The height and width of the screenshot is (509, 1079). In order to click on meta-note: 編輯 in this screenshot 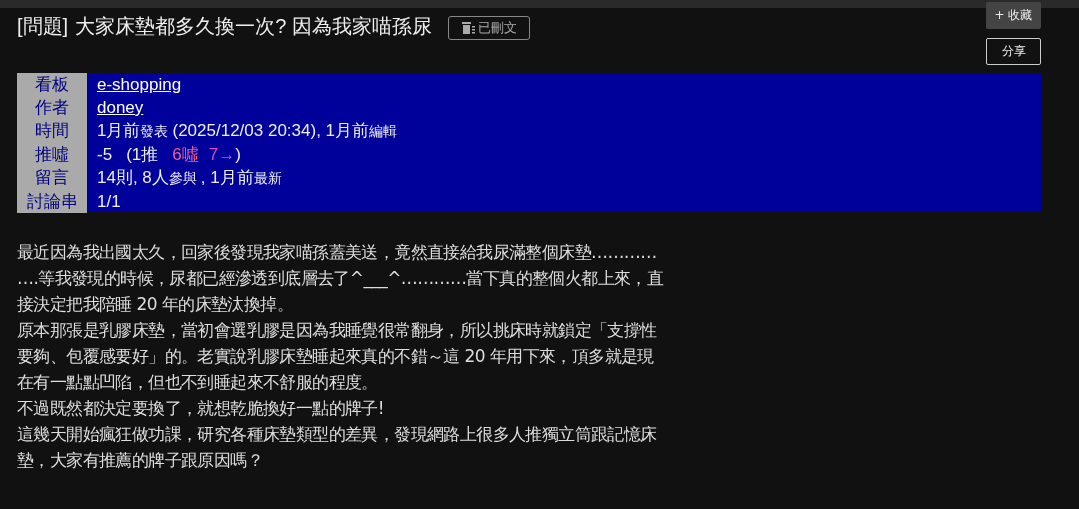, I will do `click(383, 132)`.